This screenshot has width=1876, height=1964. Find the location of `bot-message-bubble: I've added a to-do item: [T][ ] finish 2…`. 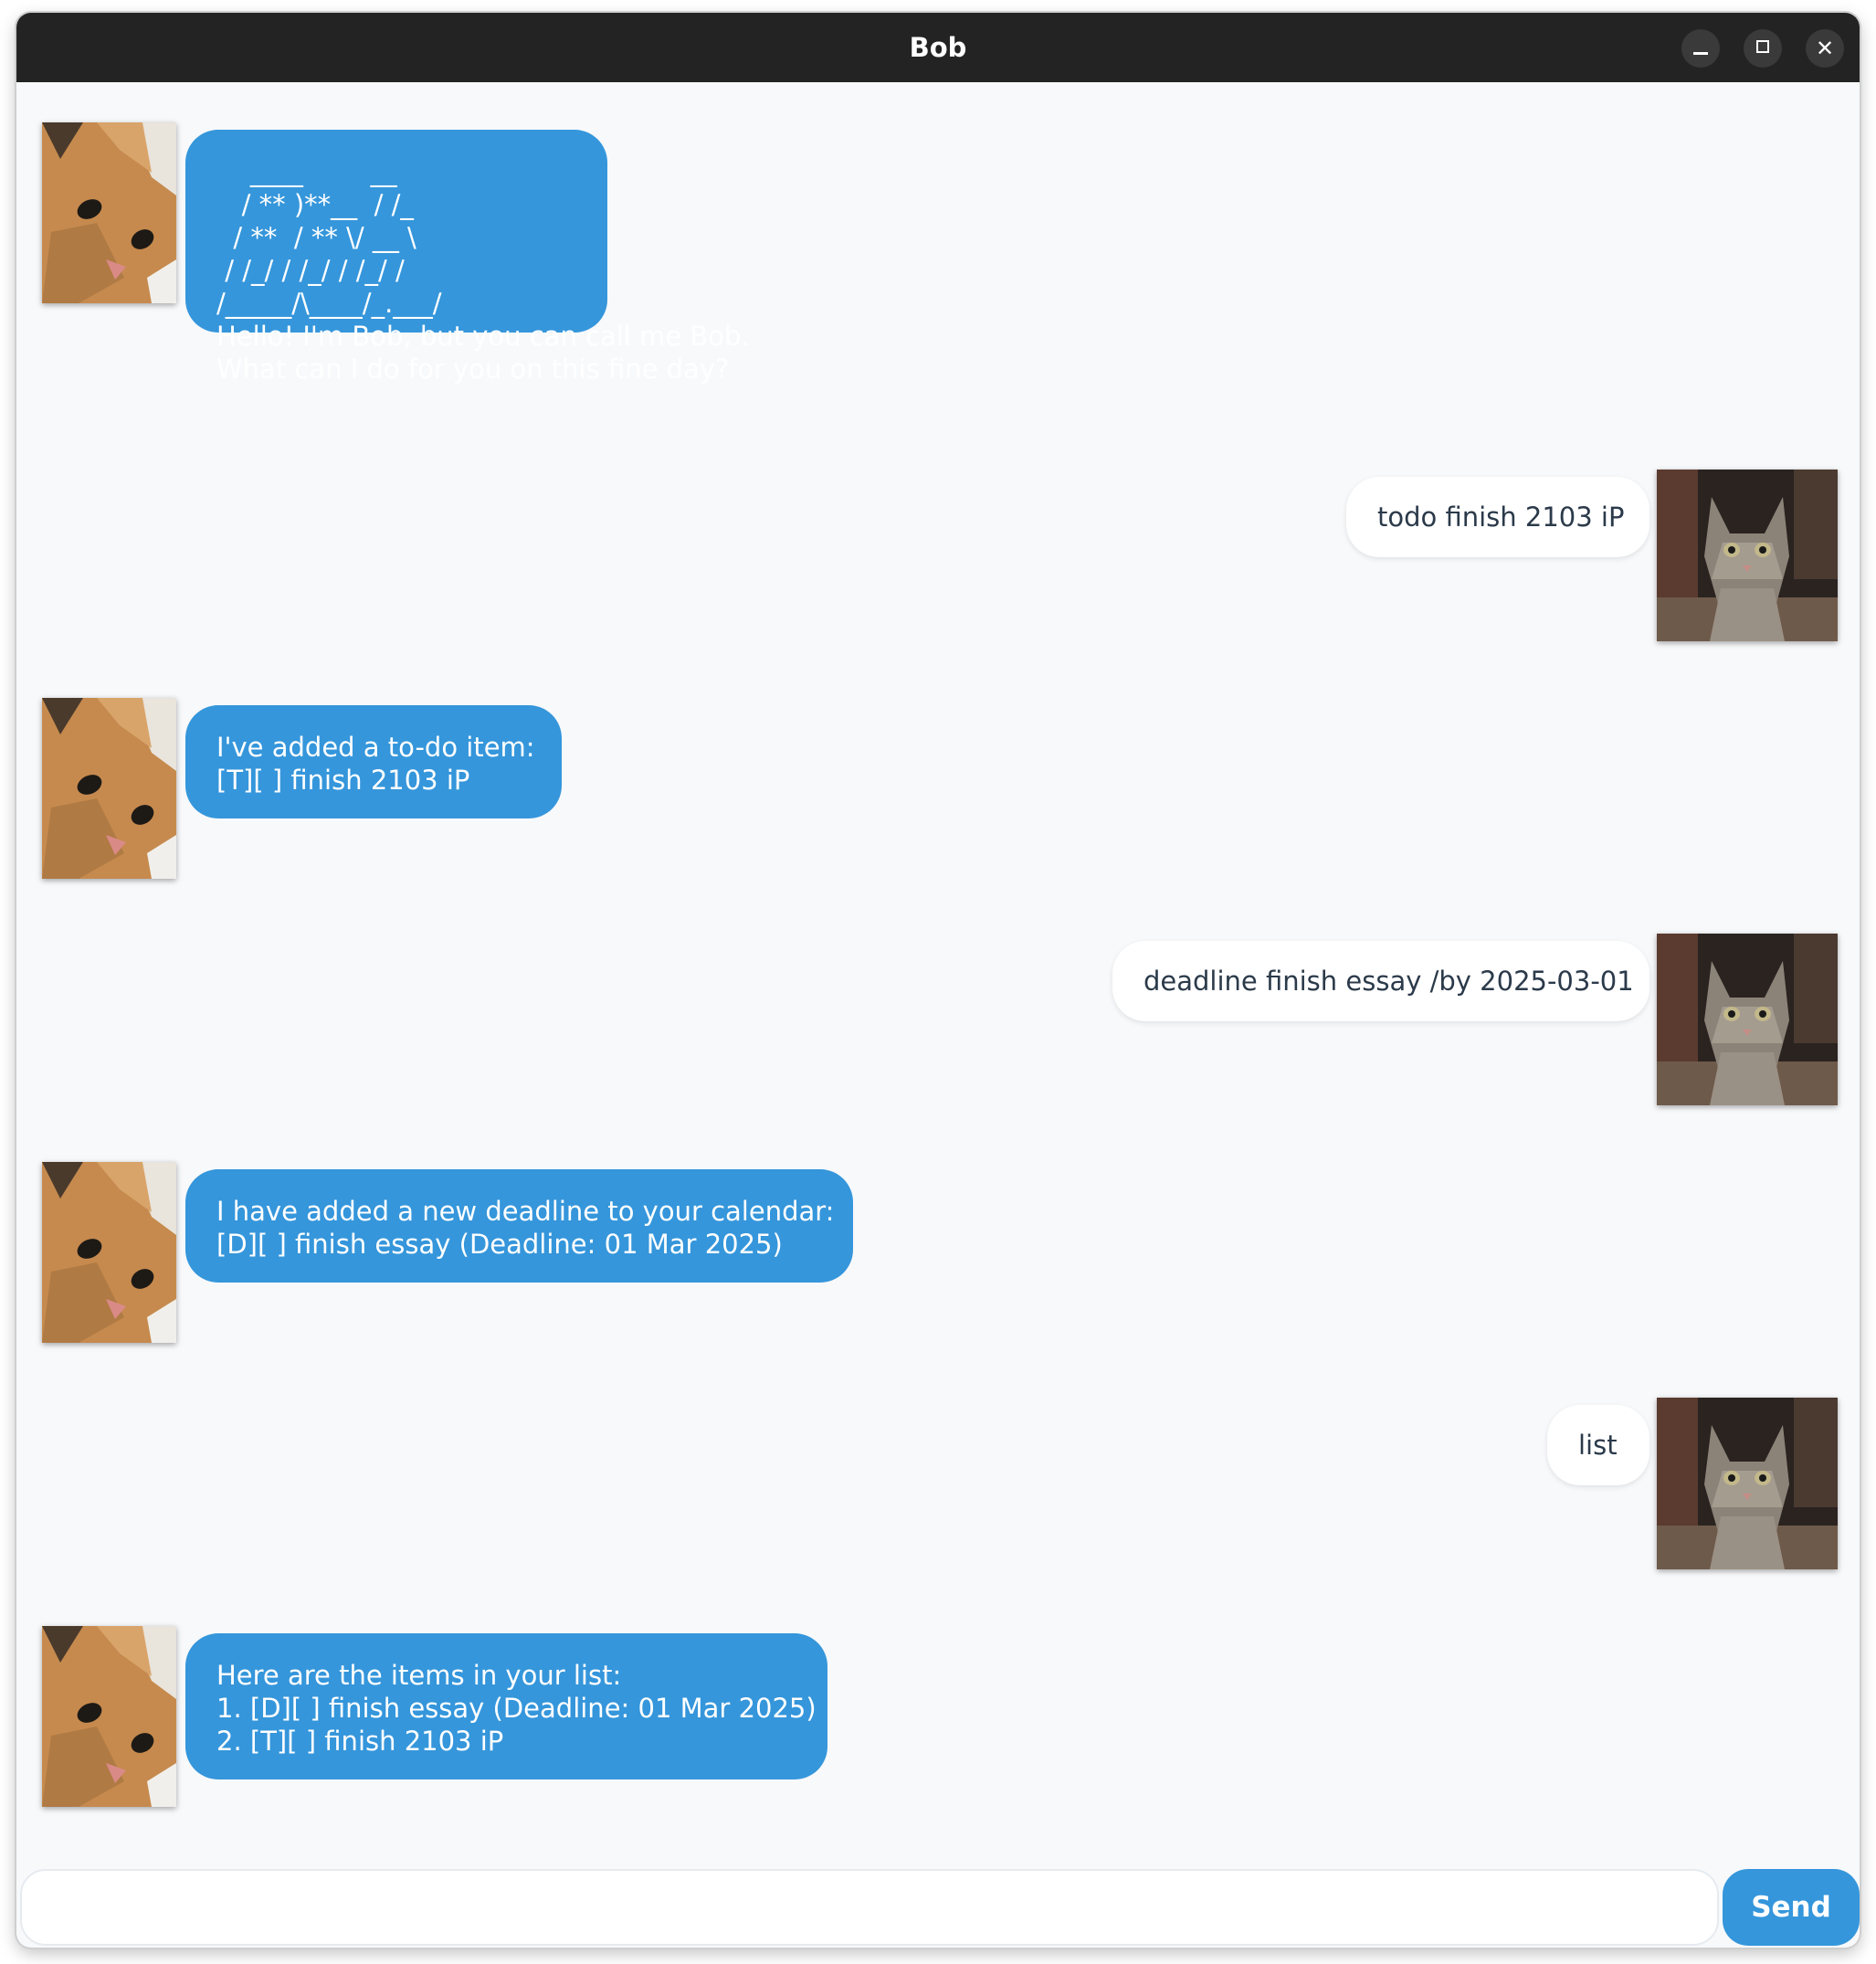

bot-message-bubble: I've added a to-do item: [T][ ] finish 2… is located at coordinates (373, 761).